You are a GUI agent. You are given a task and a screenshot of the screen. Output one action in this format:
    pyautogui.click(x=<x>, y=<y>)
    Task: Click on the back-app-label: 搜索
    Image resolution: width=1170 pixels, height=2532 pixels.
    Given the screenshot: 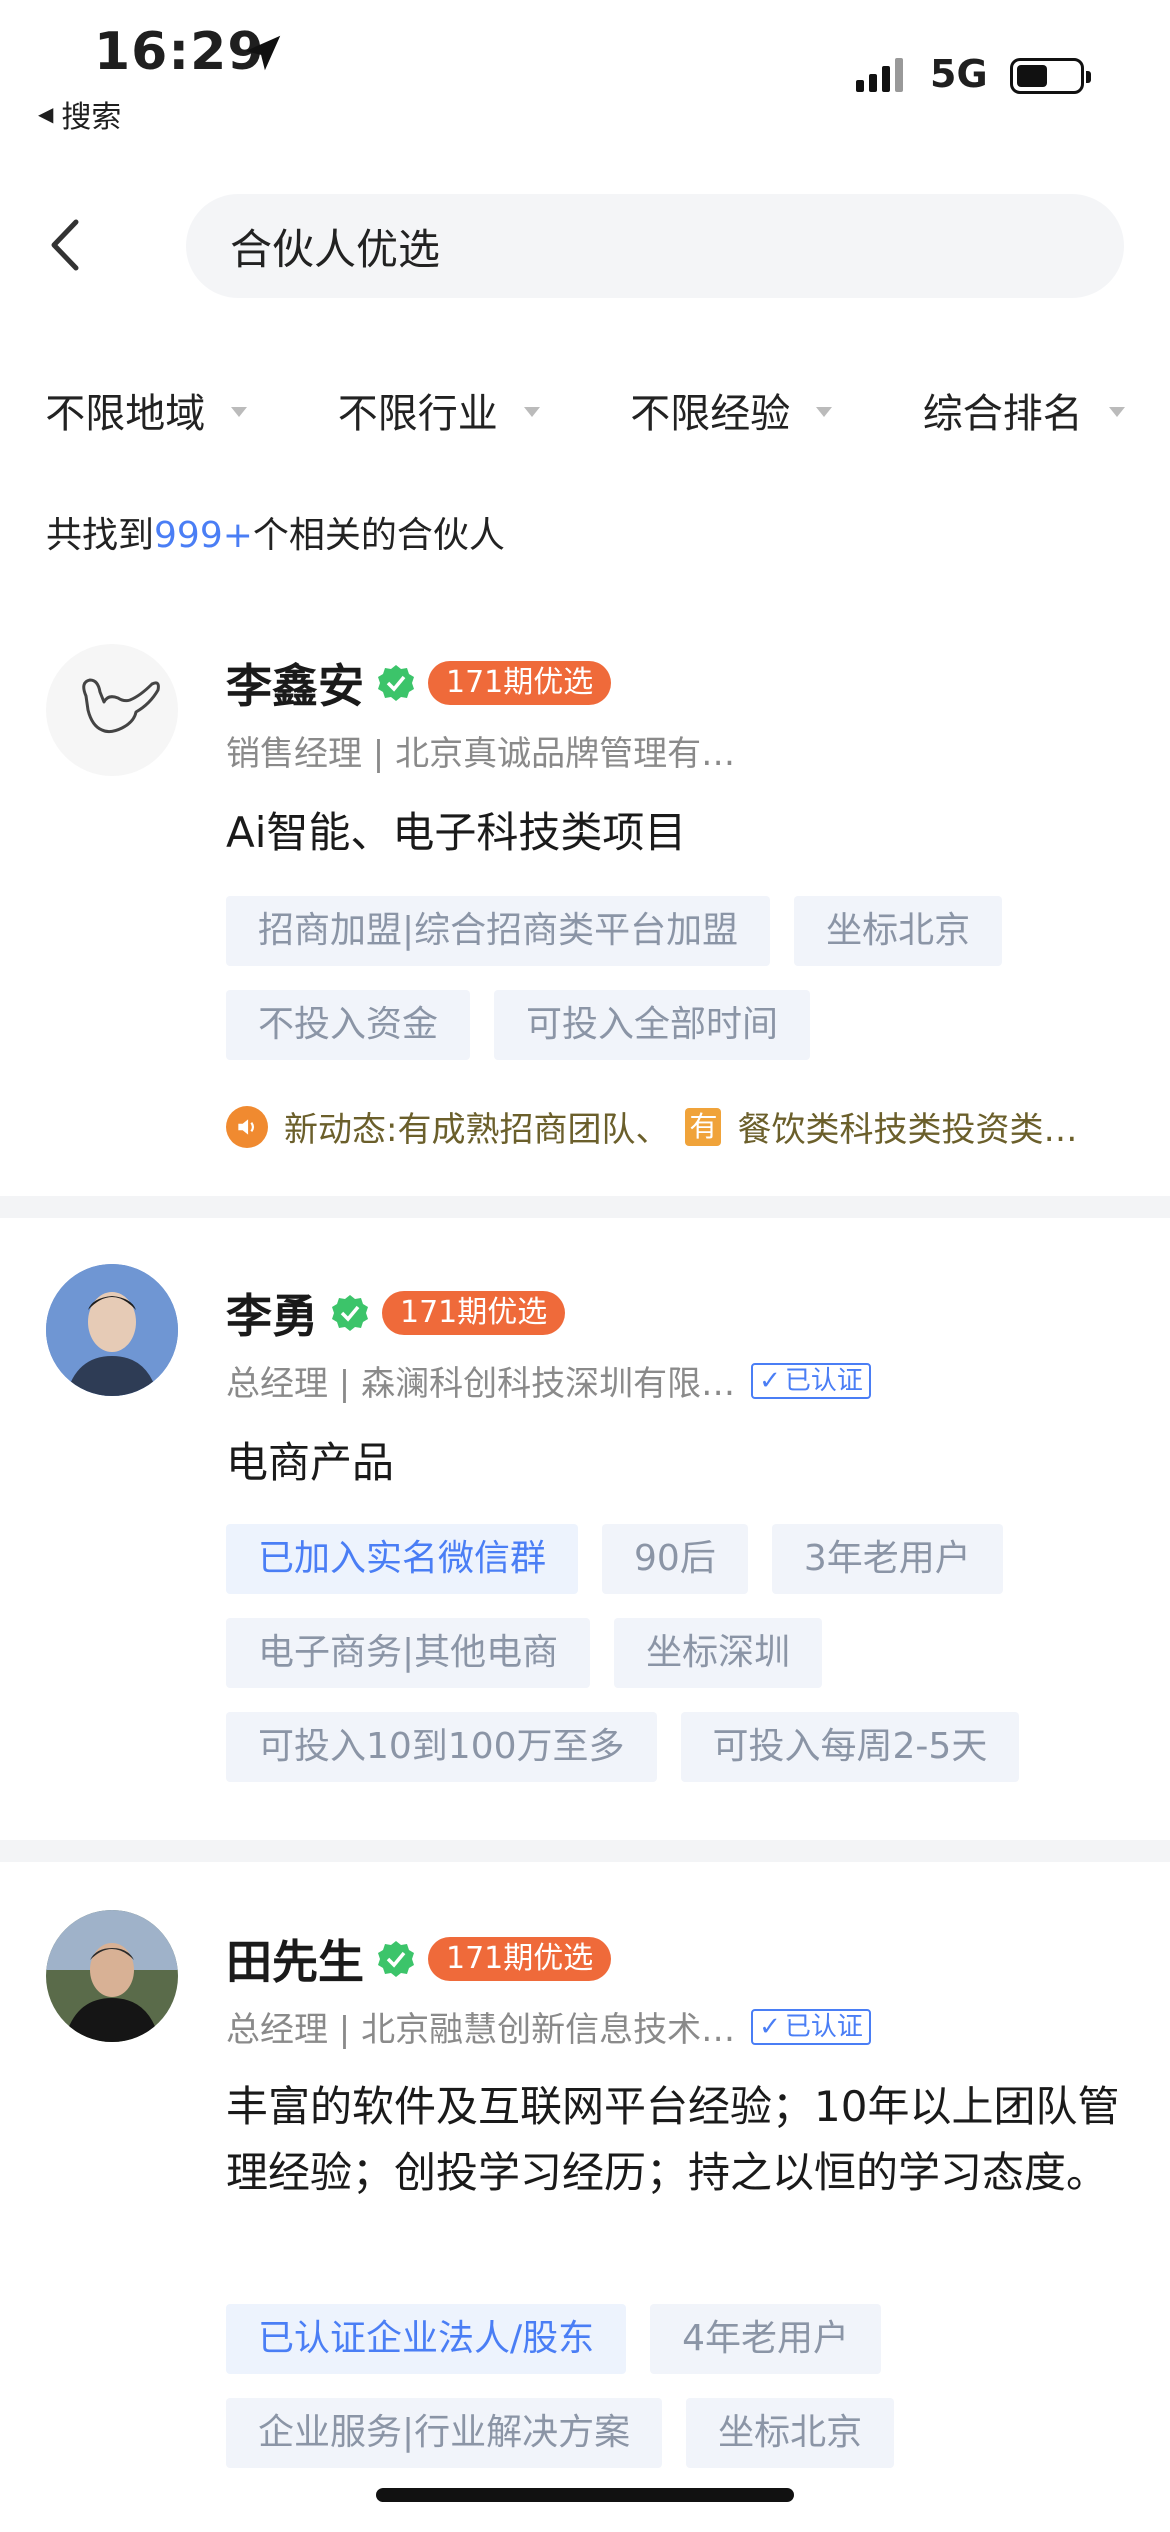 What is the action you would take?
    pyautogui.click(x=91, y=117)
    